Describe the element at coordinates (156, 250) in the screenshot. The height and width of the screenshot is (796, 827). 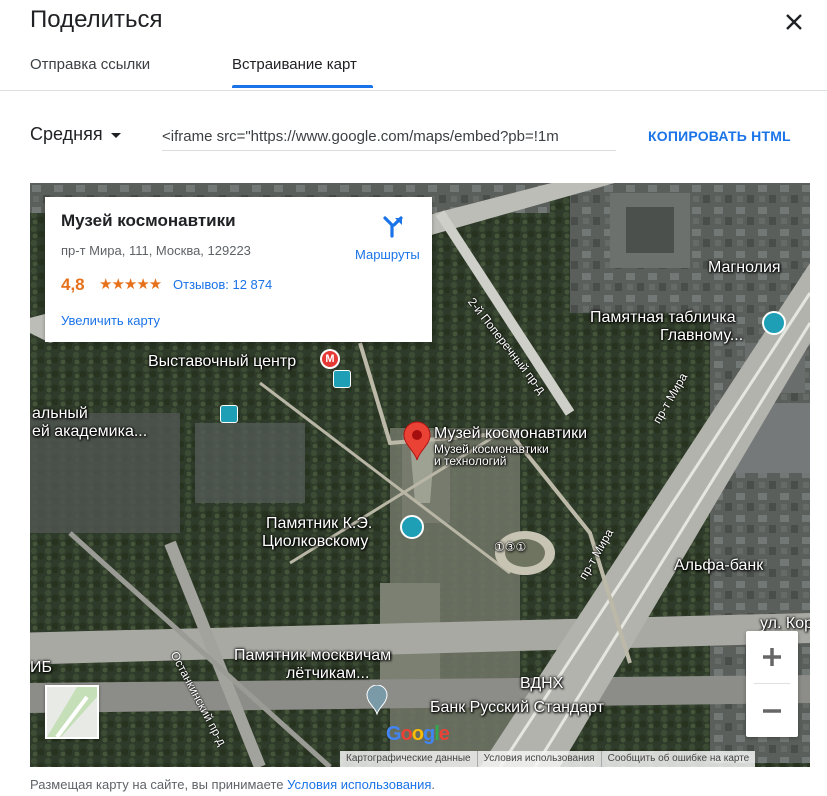
I see `place-address: пр-т Мира, 111, Москва, 129223` at that location.